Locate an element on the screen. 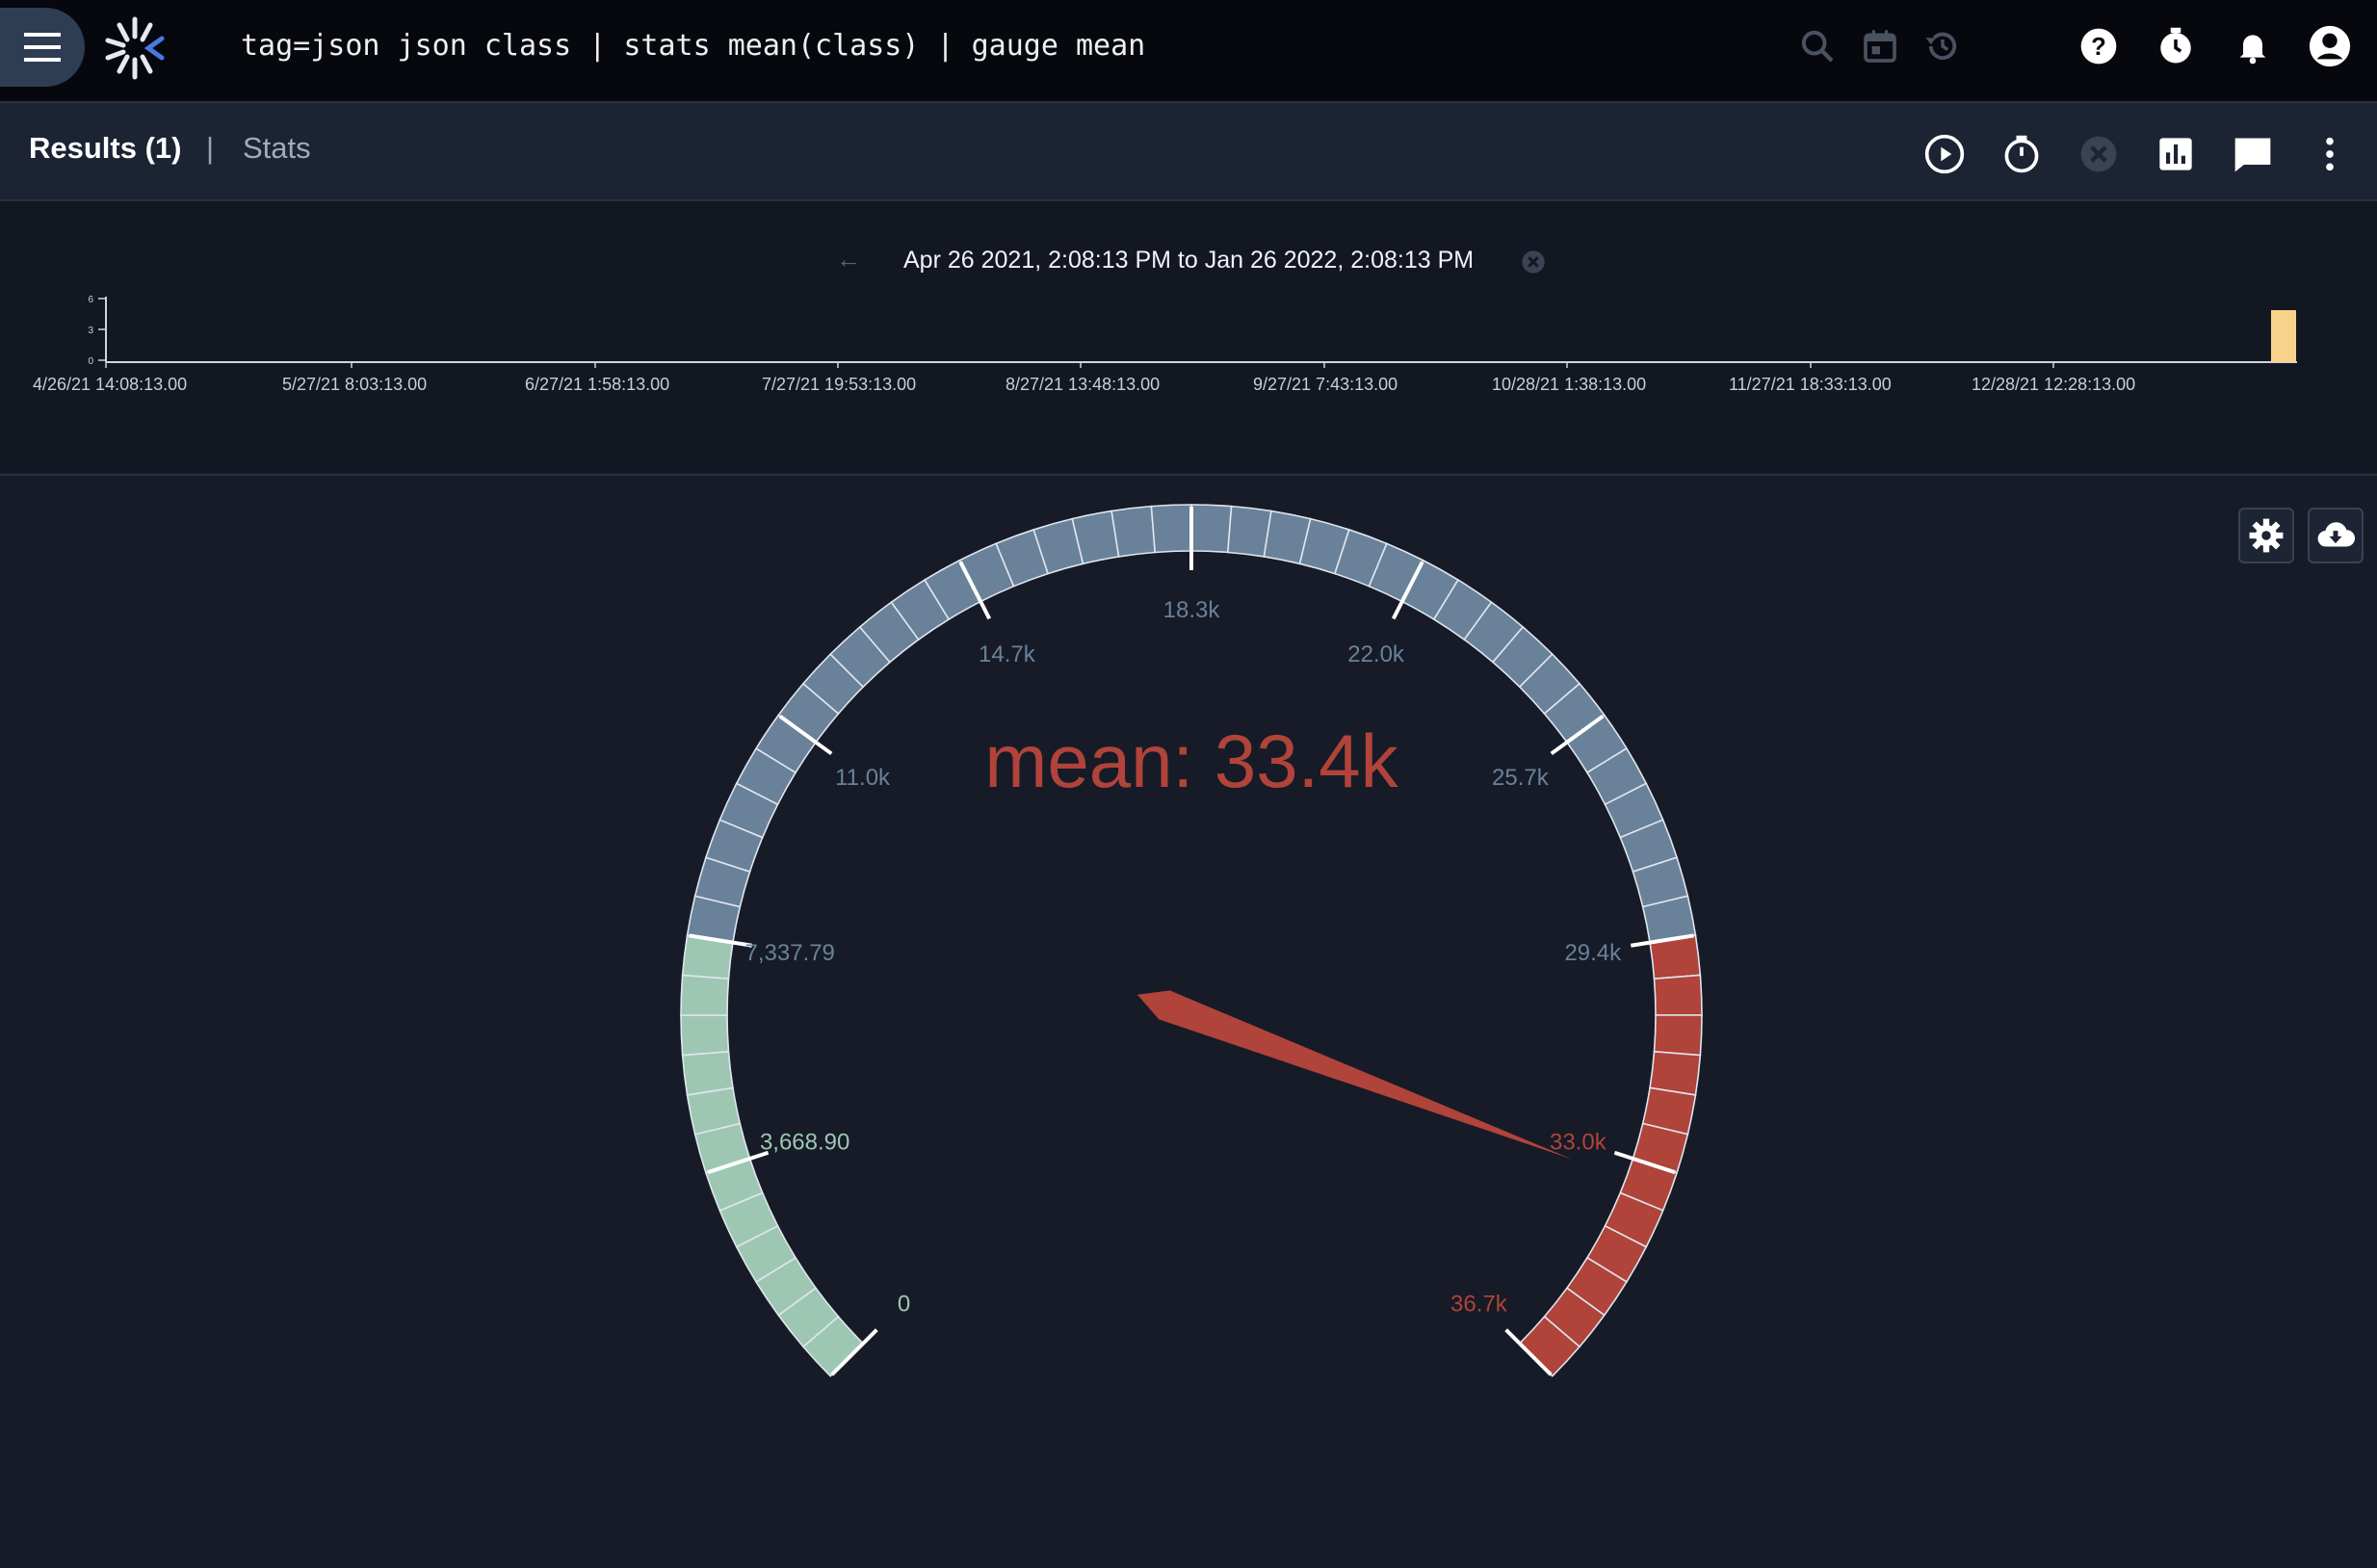 The image size is (2377, 1568). chart-icon is located at coordinates (2175, 154).